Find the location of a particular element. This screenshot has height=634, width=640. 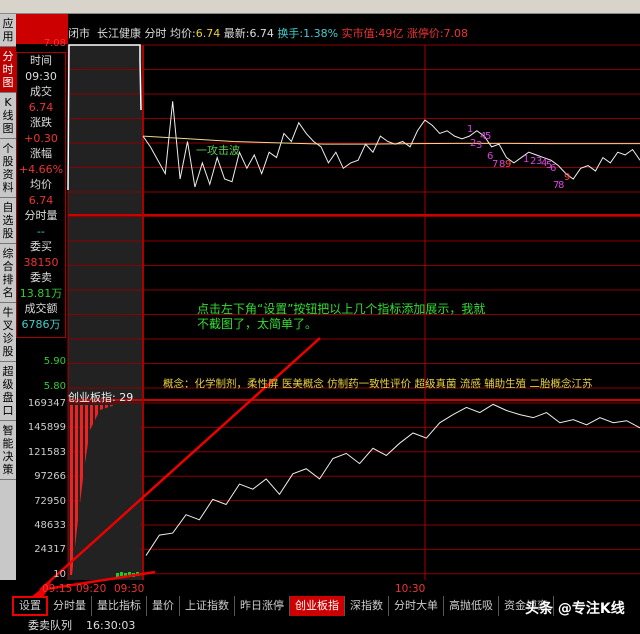

pct-label: 涨幅 is located at coordinates (41, 153).